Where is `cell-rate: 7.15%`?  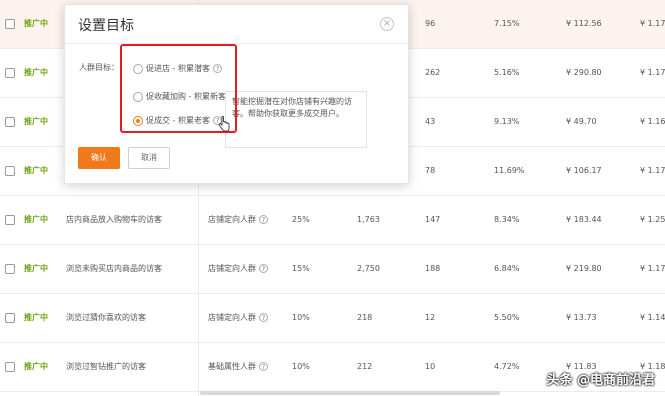 cell-rate: 7.15% is located at coordinates (507, 23).